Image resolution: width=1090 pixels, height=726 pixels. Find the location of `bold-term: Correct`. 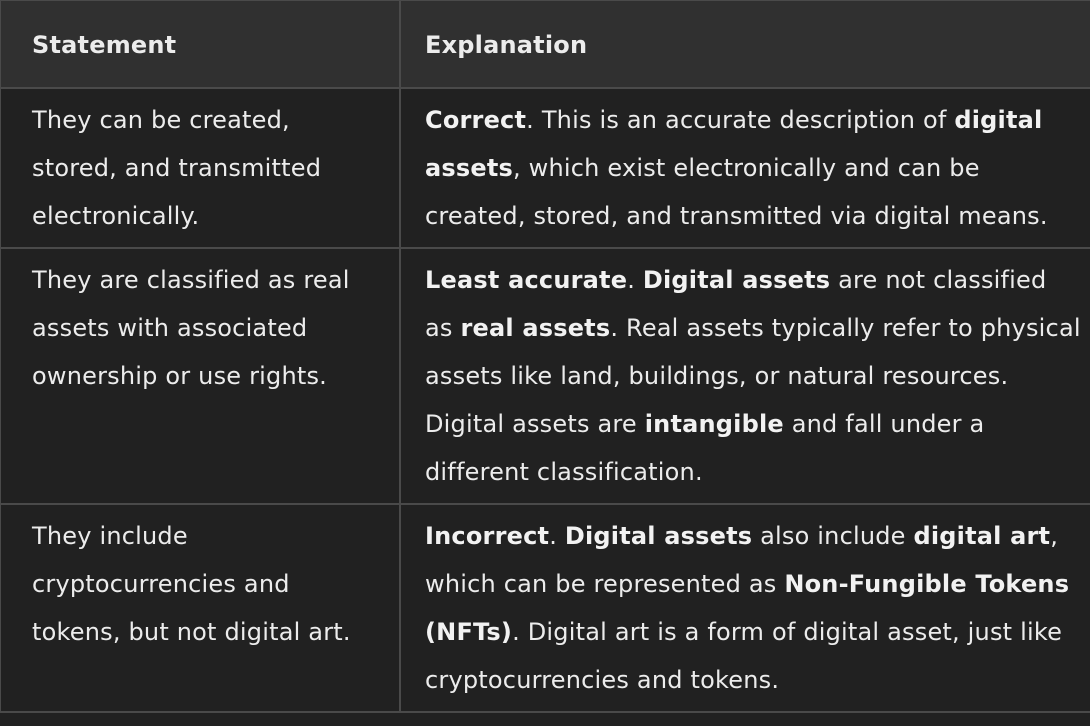

bold-term: Correct is located at coordinates (476, 120).